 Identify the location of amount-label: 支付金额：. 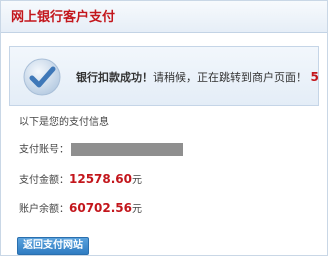
(44, 180).